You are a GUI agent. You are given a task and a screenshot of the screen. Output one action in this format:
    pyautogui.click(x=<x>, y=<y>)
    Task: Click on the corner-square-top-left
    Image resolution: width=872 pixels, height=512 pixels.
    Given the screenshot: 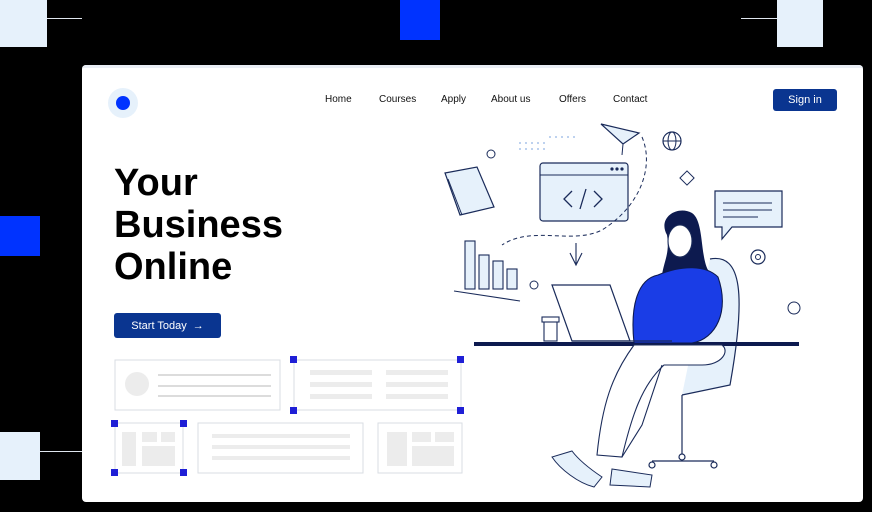 What is the action you would take?
    pyautogui.click(x=23, y=23)
    